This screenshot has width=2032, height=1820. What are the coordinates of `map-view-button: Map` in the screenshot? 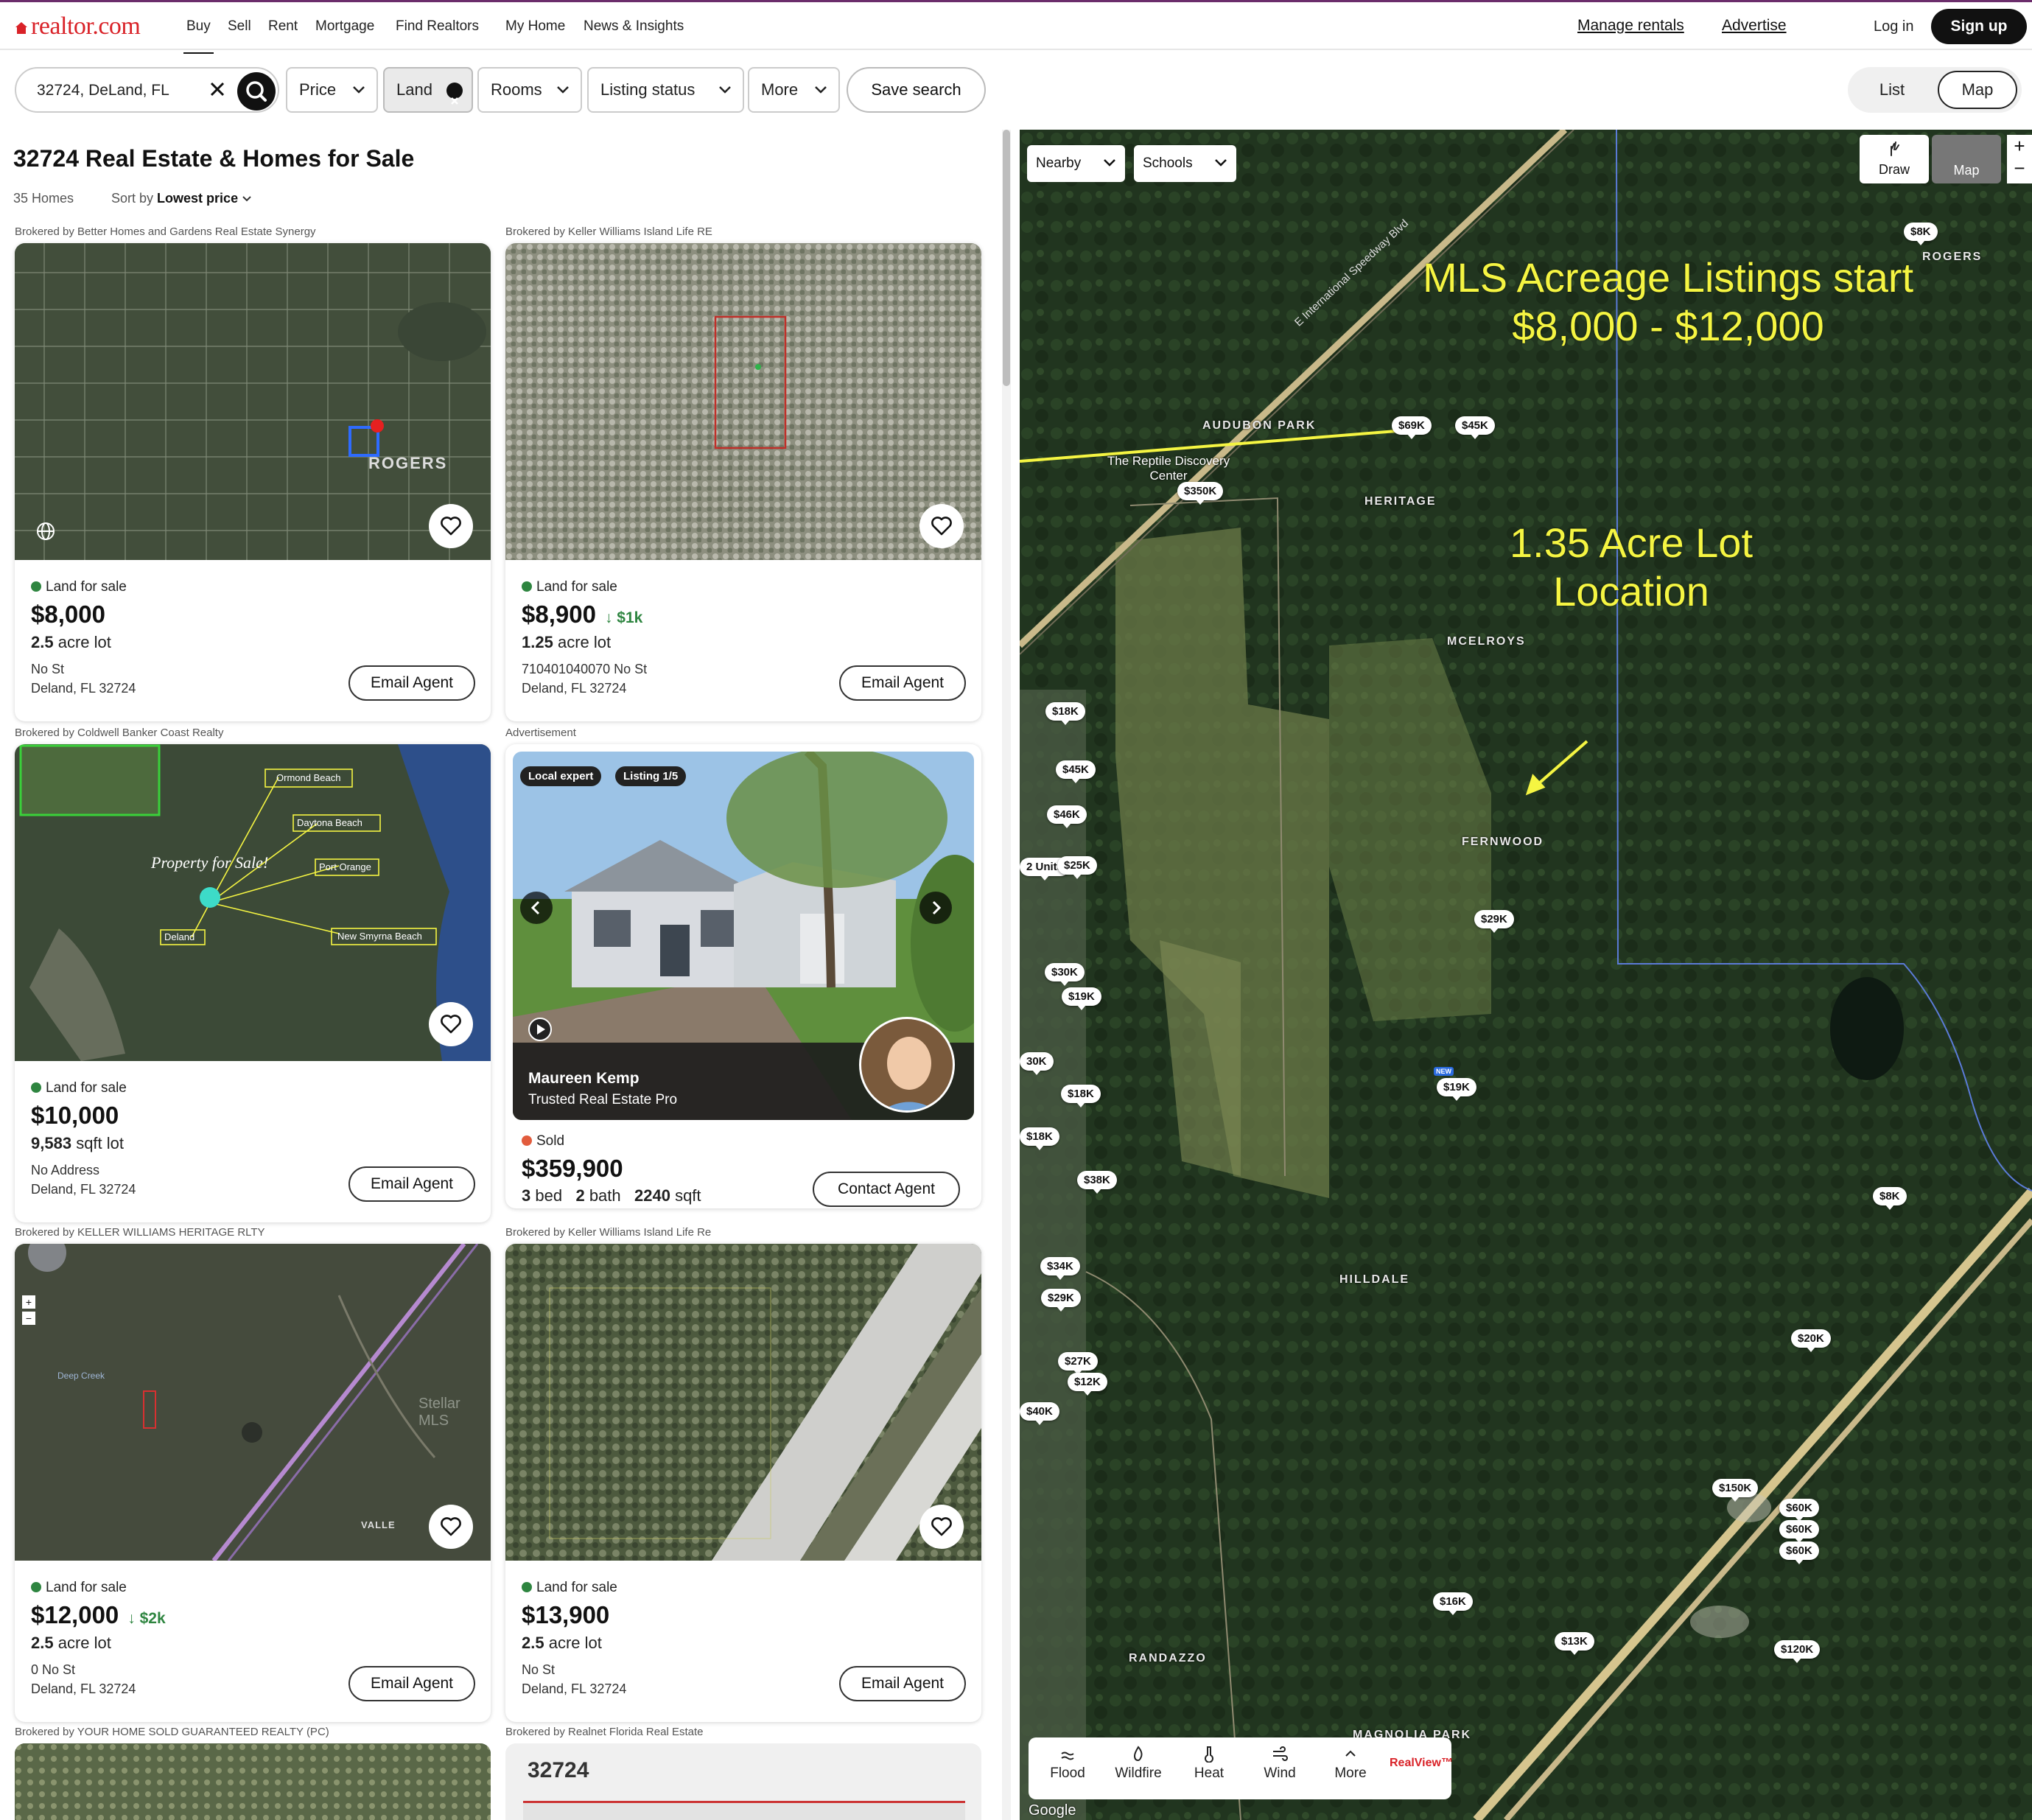 It's located at (1978, 90).